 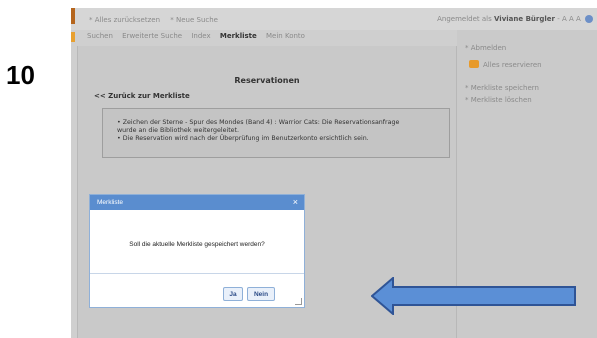 I want to click on yes-button: Ja, so click(x=233, y=294).